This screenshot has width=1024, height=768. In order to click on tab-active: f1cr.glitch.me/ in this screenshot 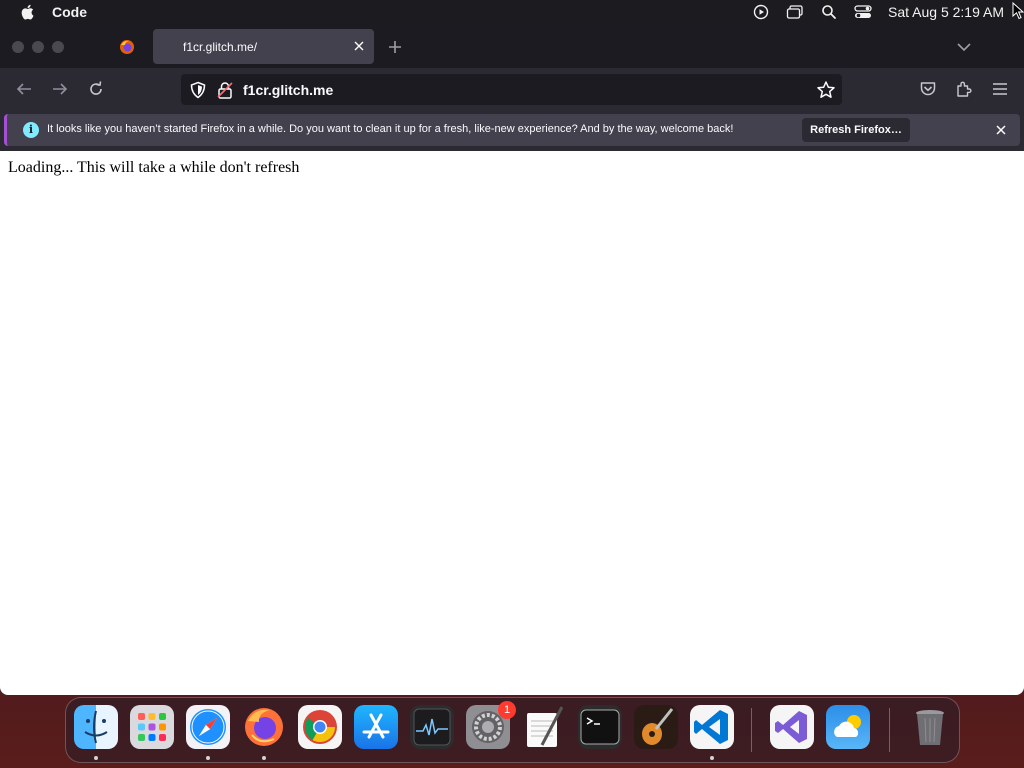, I will do `click(263, 46)`.